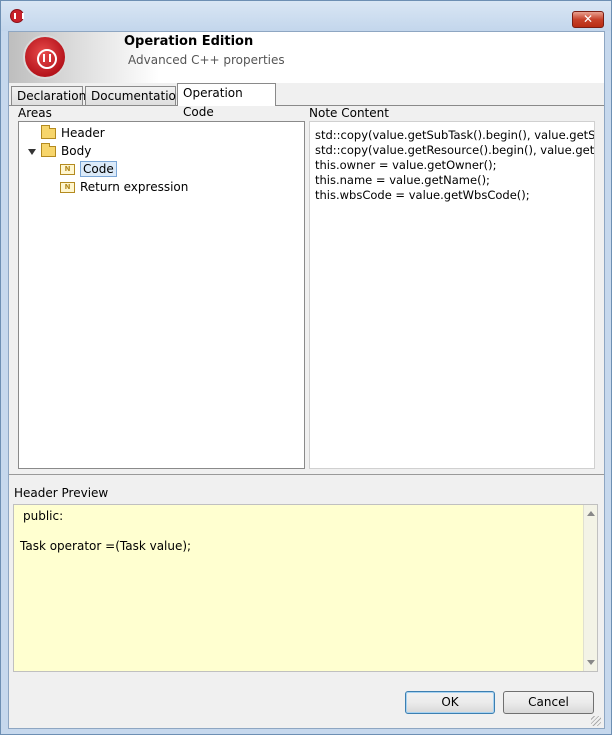 The height and width of the screenshot is (735, 612). What do you see at coordinates (548, 702) in the screenshot?
I see `cancel-button: Cancel` at bounding box center [548, 702].